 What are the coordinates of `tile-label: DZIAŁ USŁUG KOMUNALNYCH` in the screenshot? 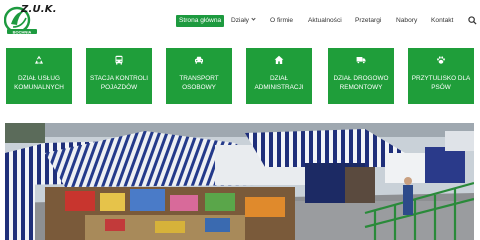 It's located at (39, 83).